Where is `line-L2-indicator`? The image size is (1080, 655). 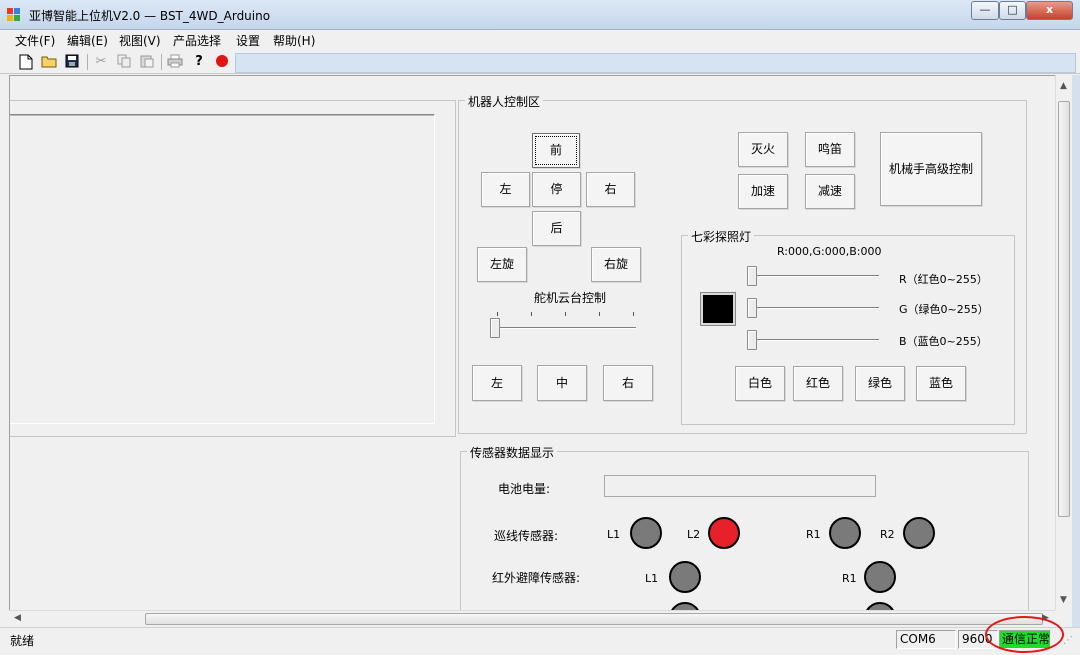
line-L2-indicator is located at coordinates (724, 533).